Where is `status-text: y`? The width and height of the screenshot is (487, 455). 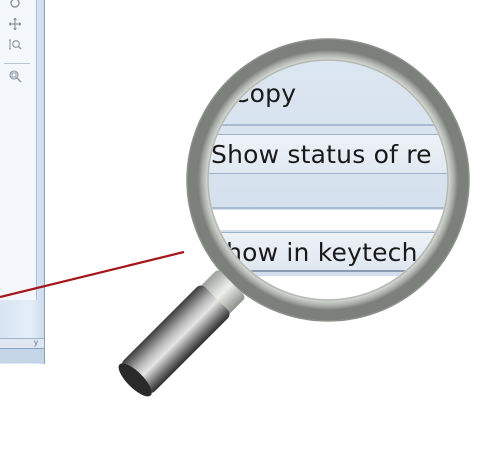
status-text: y is located at coordinates (36, 342).